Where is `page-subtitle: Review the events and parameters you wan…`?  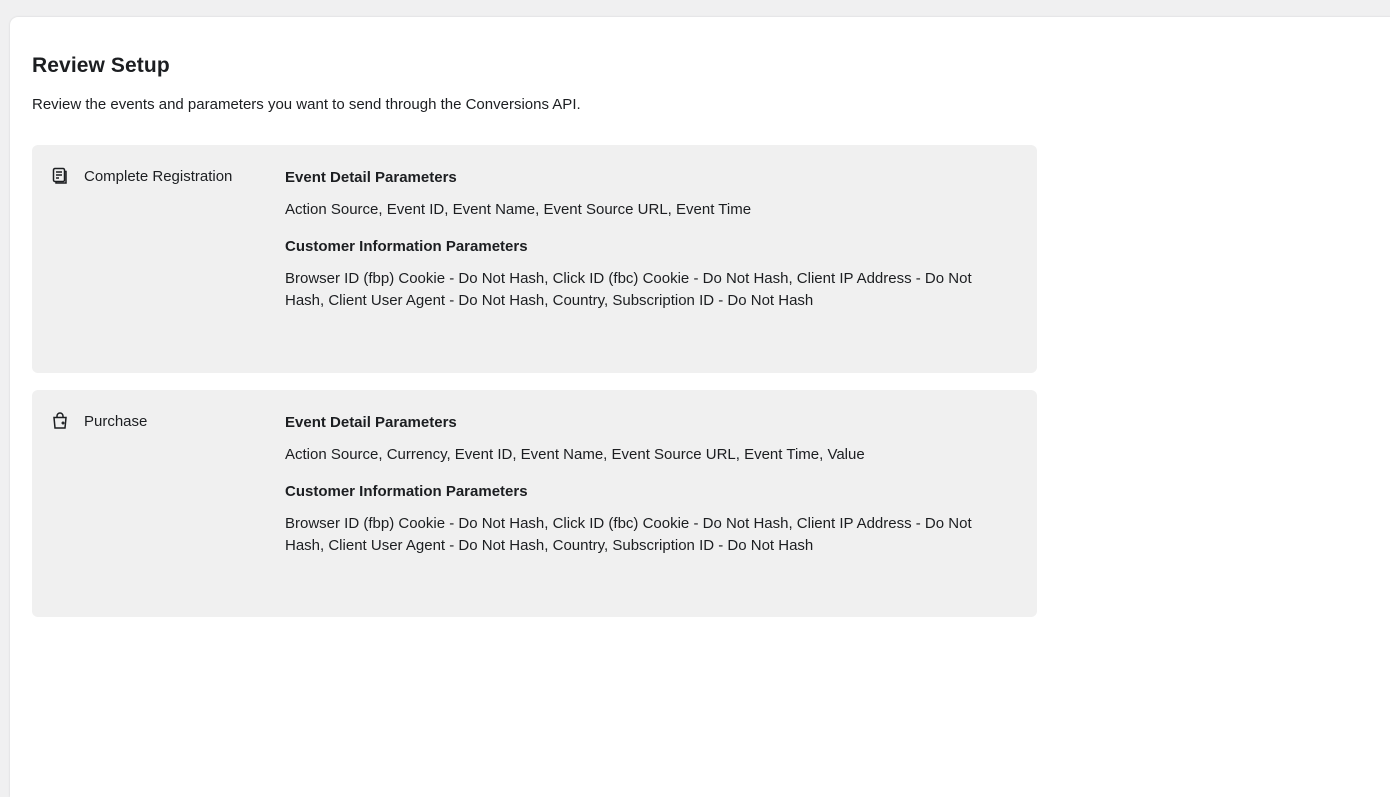
page-subtitle: Review the events and parameters you wan… is located at coordinates (306, 104).